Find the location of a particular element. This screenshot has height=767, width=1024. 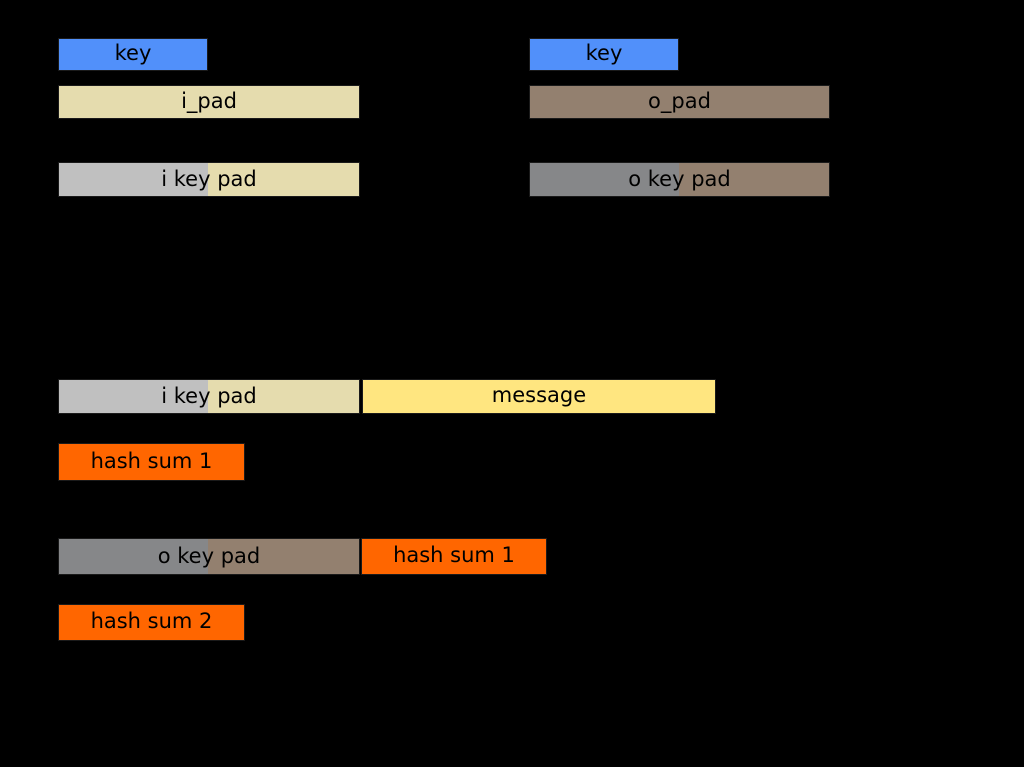

block-i-key-pad-inner: i key pad is located at coordinates (209, 396).